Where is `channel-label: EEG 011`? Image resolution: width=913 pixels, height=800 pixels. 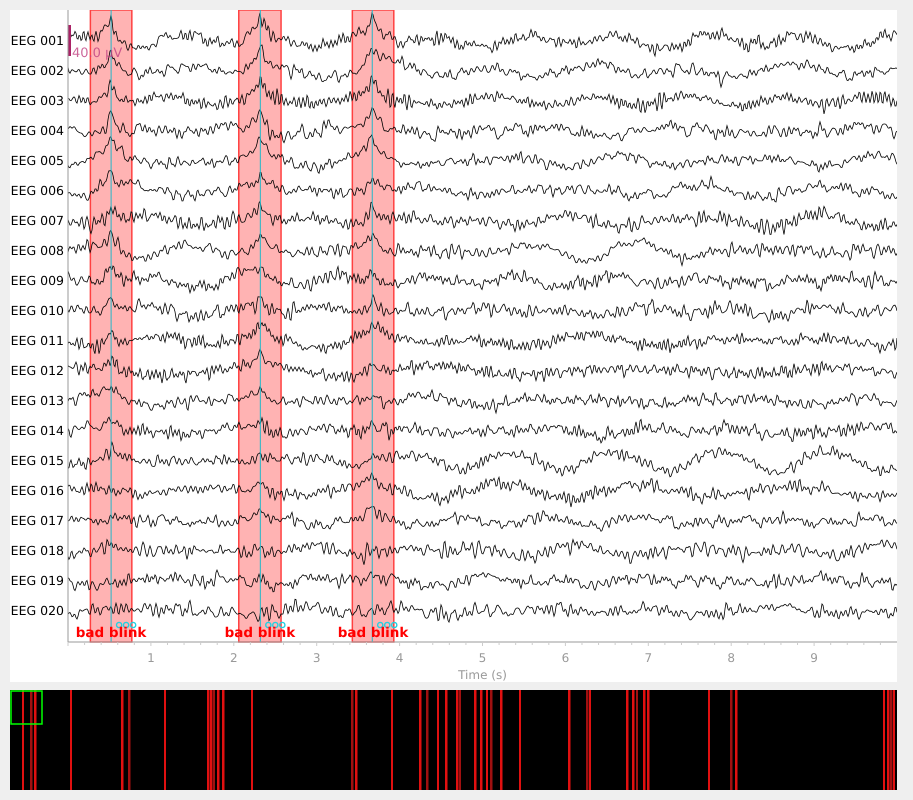
channel-label: EEG 011 is located at coordinates (37, 340).